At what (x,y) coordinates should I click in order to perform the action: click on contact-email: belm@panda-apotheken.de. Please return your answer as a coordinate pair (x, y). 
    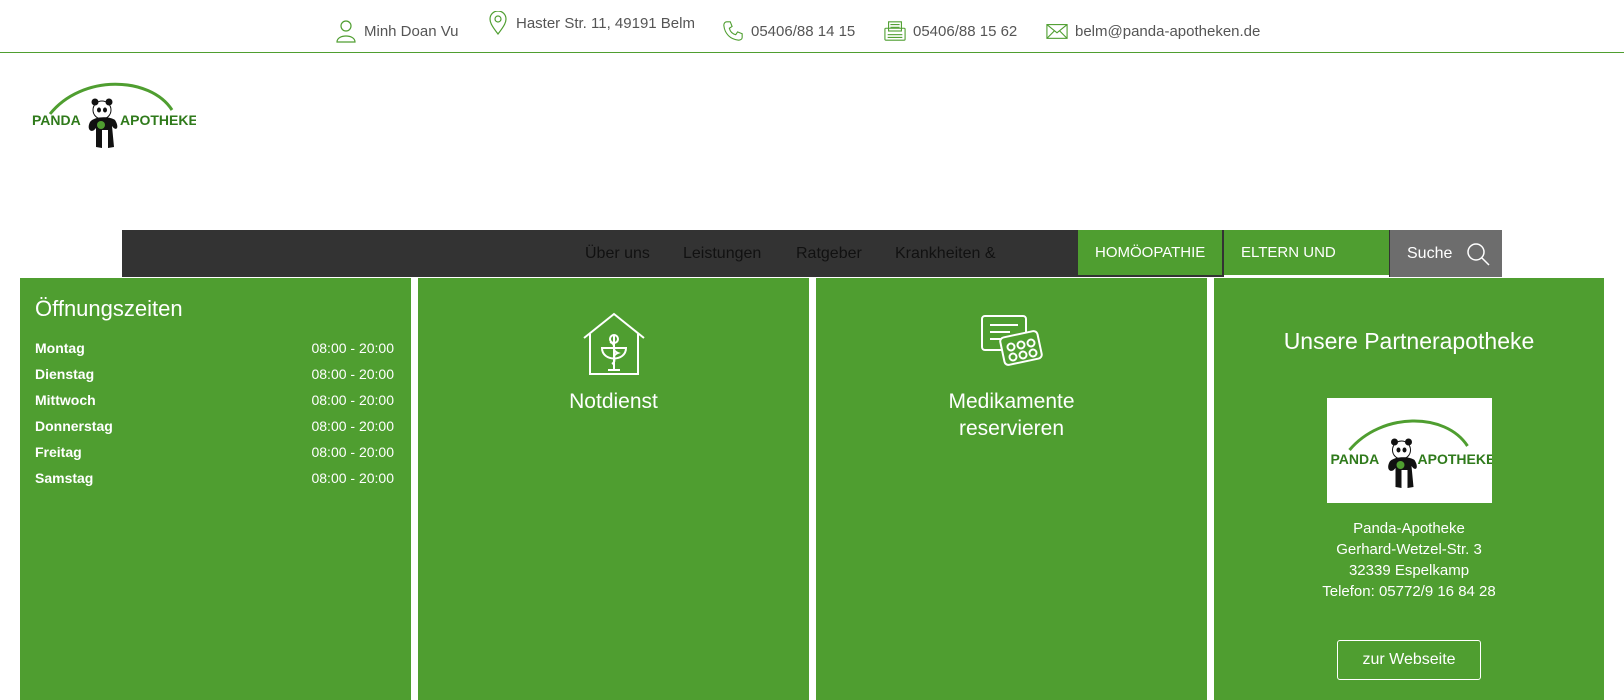
    Looking at the image, I should click on (1153, 31).